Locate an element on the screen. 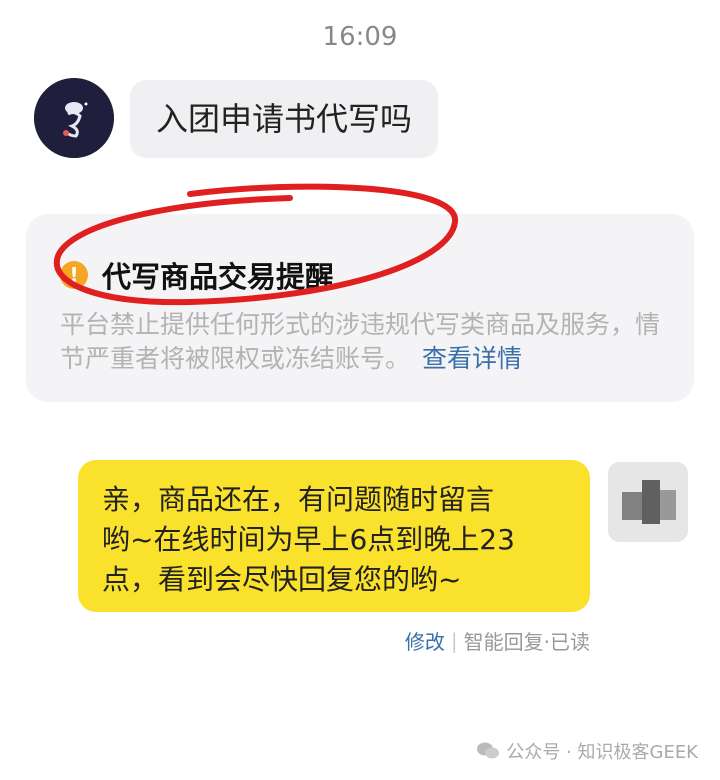 The image size is (720, 780). warning-icon: ! is located at coordinates (74, 275).